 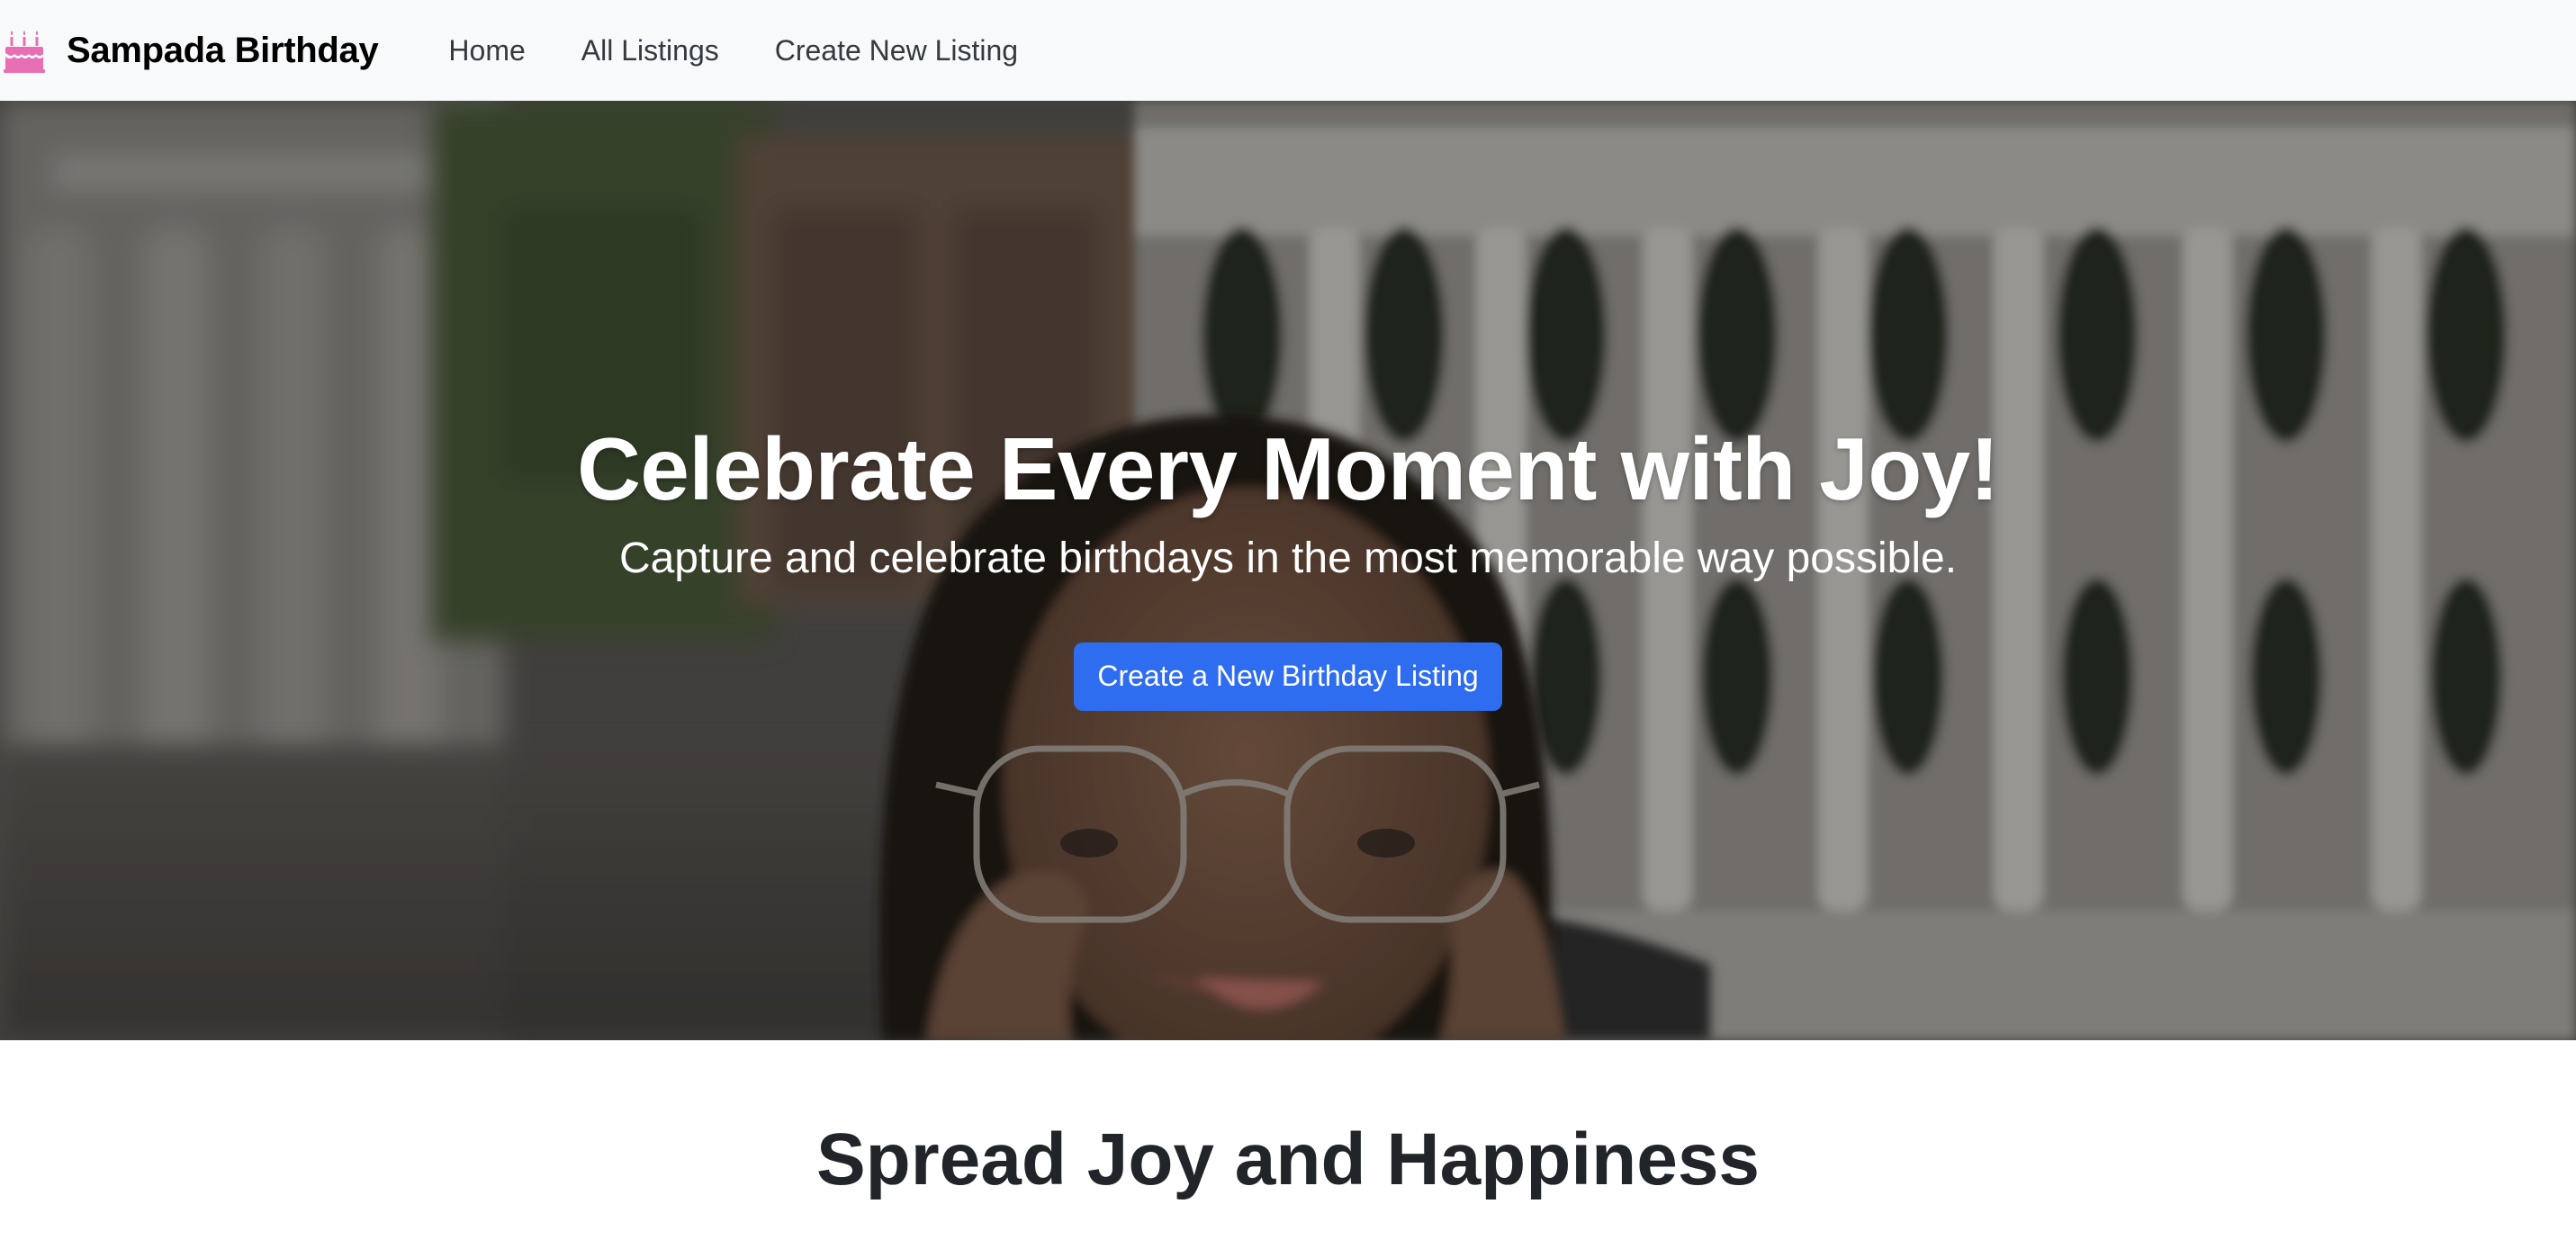 I want to click on section-title: Spread Joy and Happiness, so click(x=1288, y=1160).